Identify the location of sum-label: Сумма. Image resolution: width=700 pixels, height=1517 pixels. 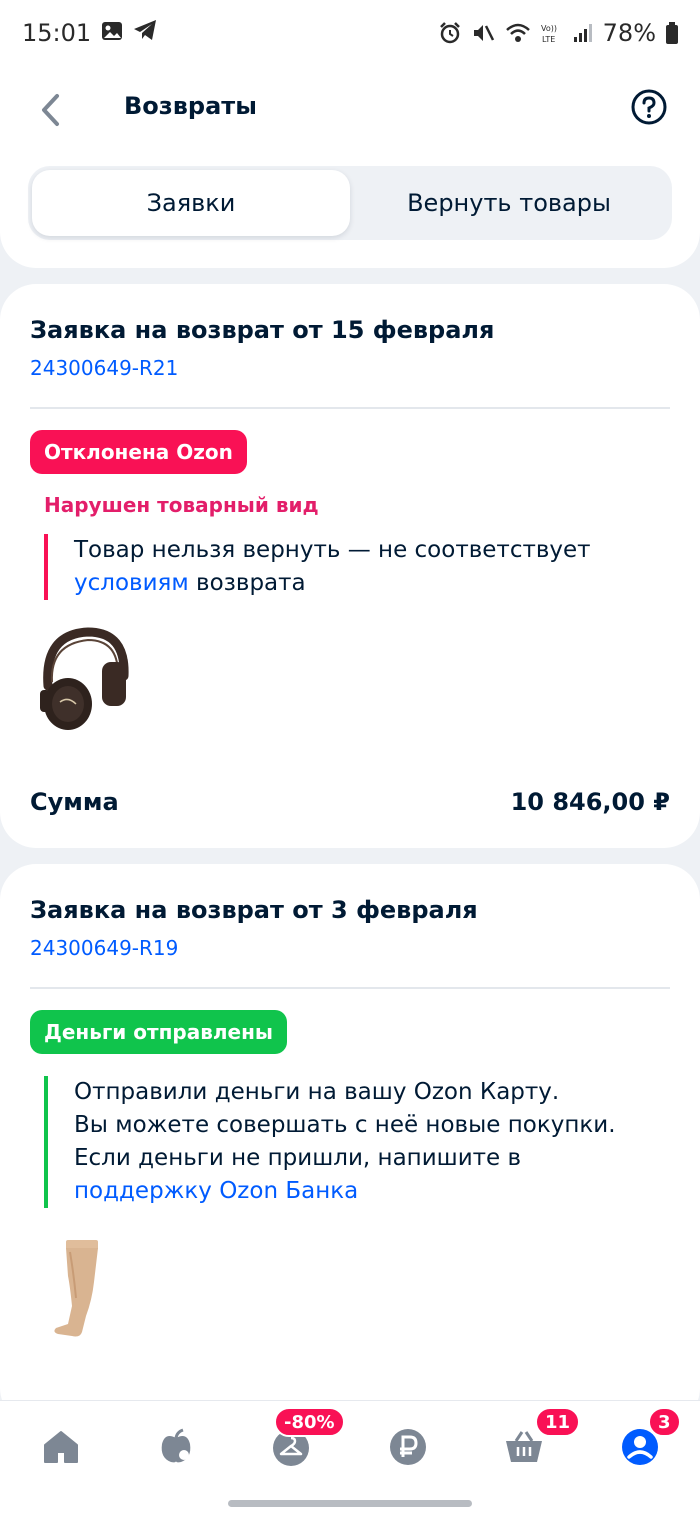
(74, 802).